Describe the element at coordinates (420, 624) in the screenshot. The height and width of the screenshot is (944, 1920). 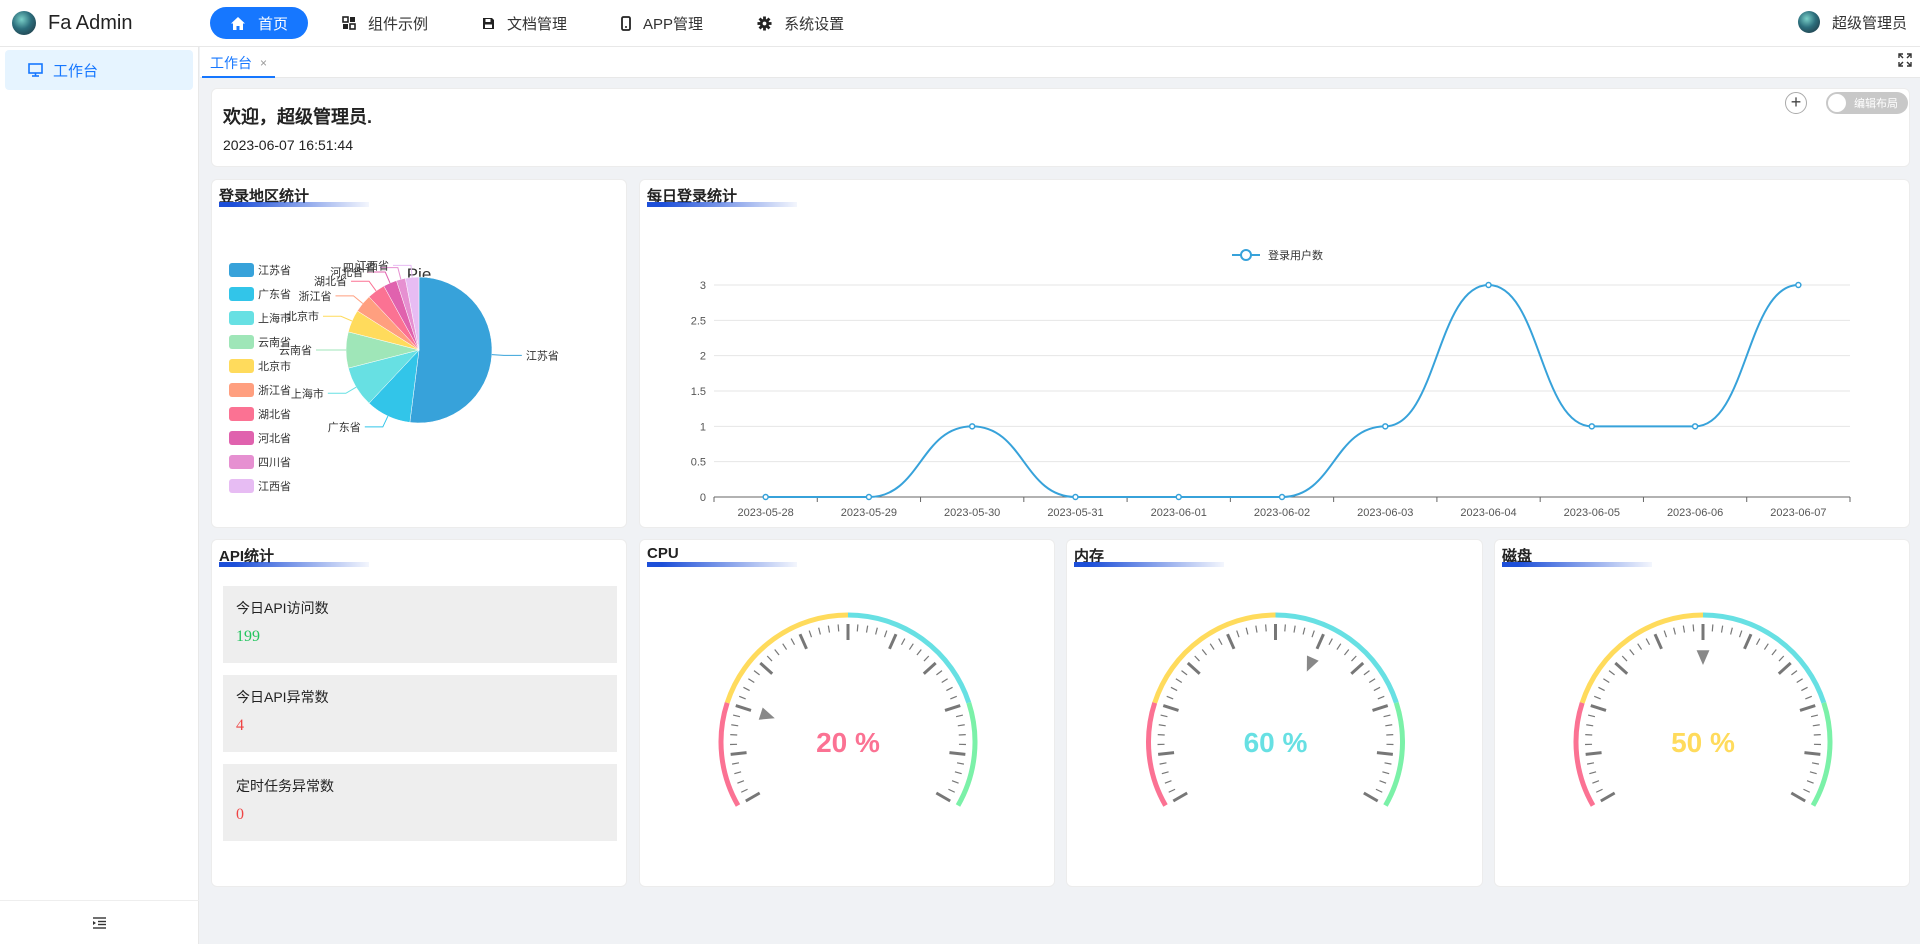
I see `stat-api-visits: 今日API访问数 199` at that location.